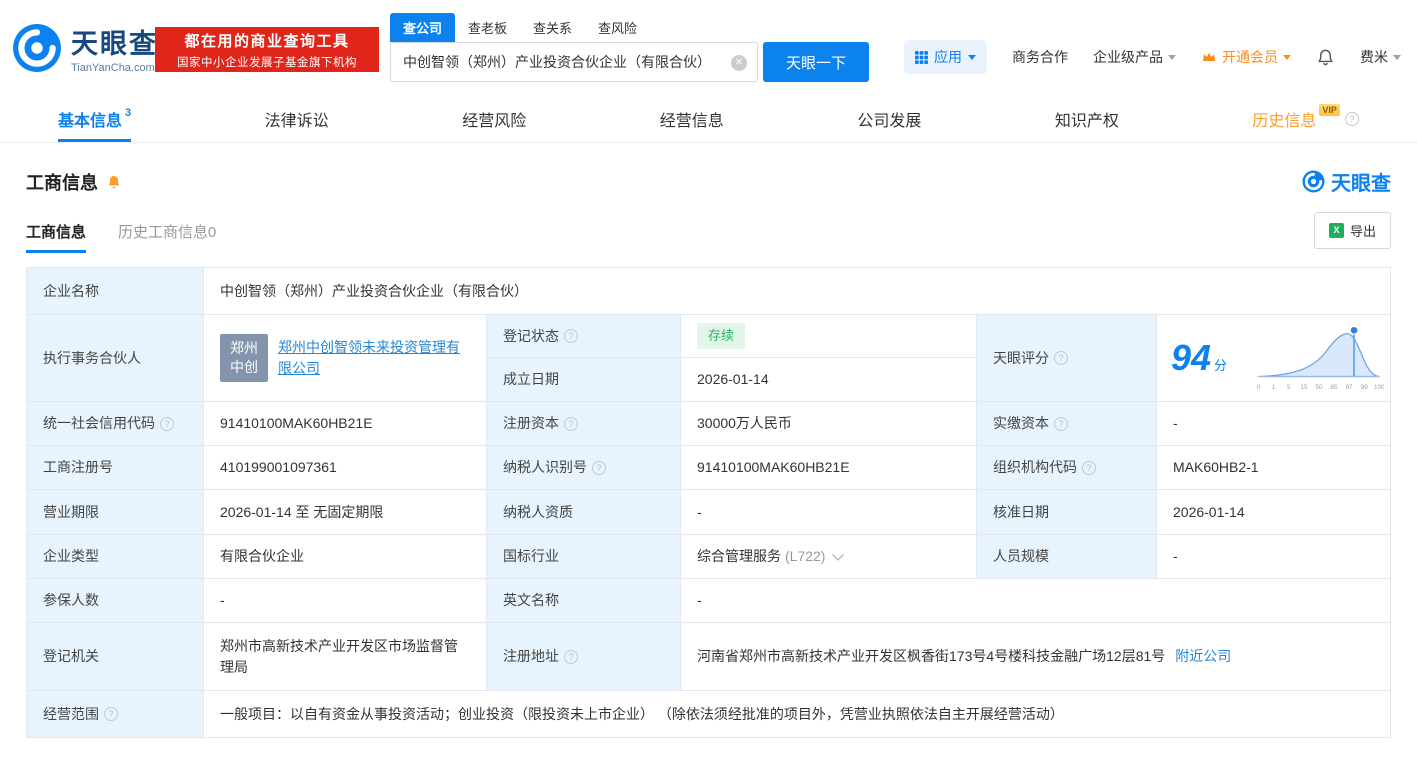  What do you see at coordinates (1067, 468) in the screenshot?
I see `org-code-label: 组织机构代码` at bounding box center [1067, 468].